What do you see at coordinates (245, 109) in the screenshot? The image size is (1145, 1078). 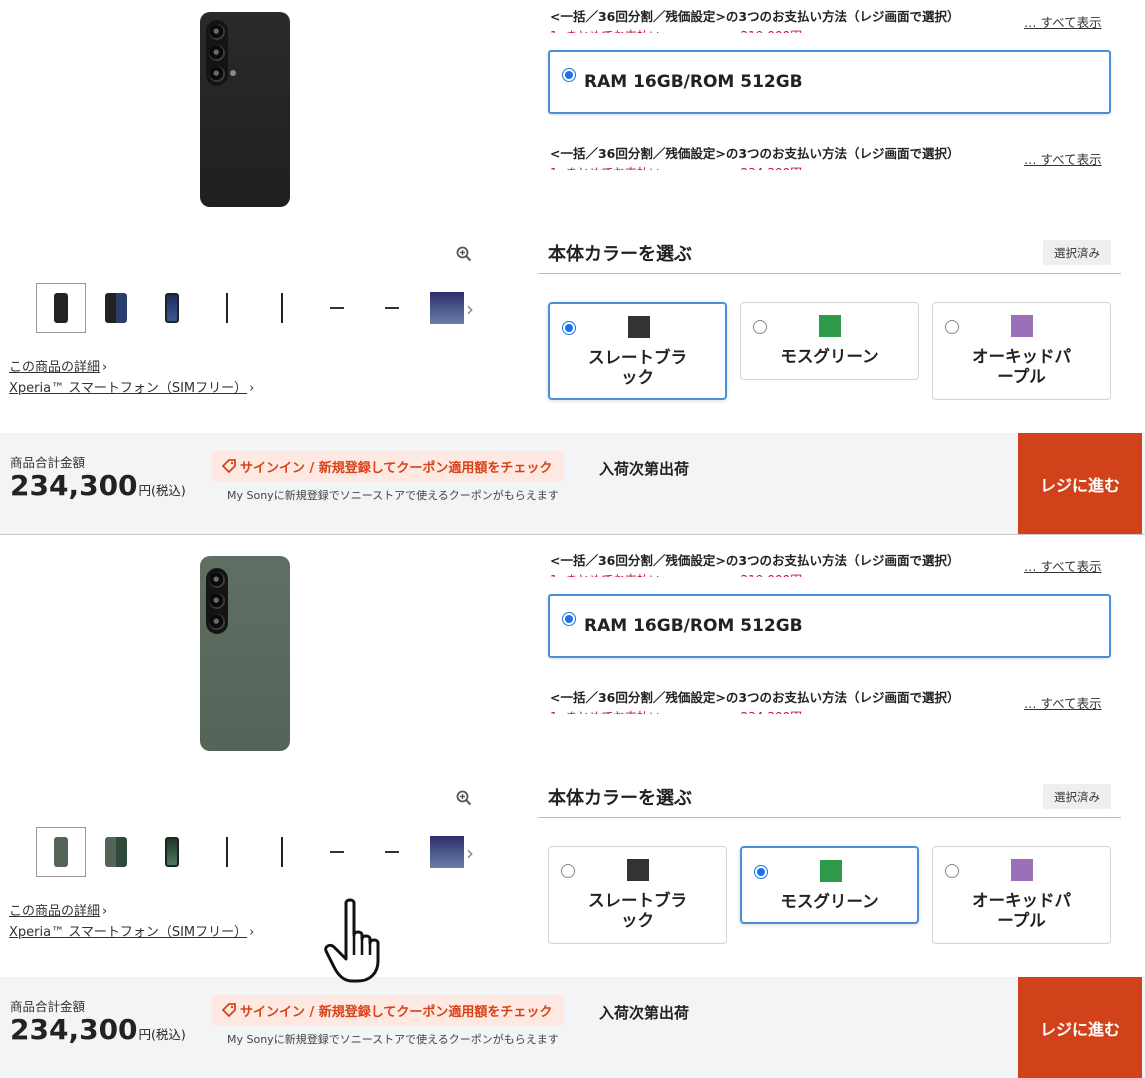 I see `product-image-black` at bounding box center [245, 109].